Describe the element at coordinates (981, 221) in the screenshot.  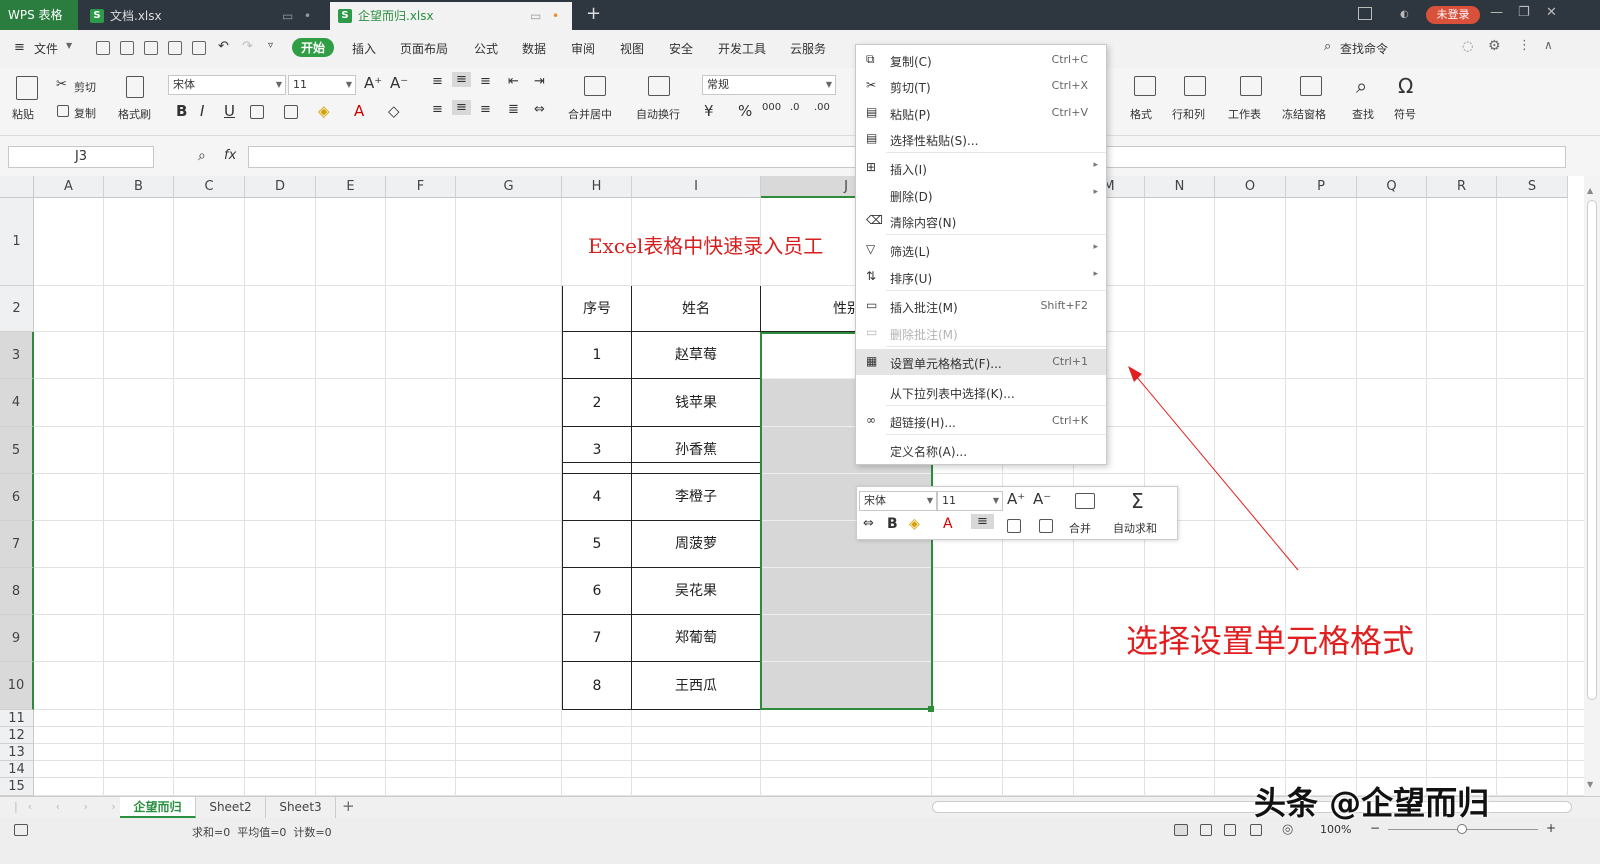
I see `context-menu-item-6: ⌫ 清除内容(N)` at that location.